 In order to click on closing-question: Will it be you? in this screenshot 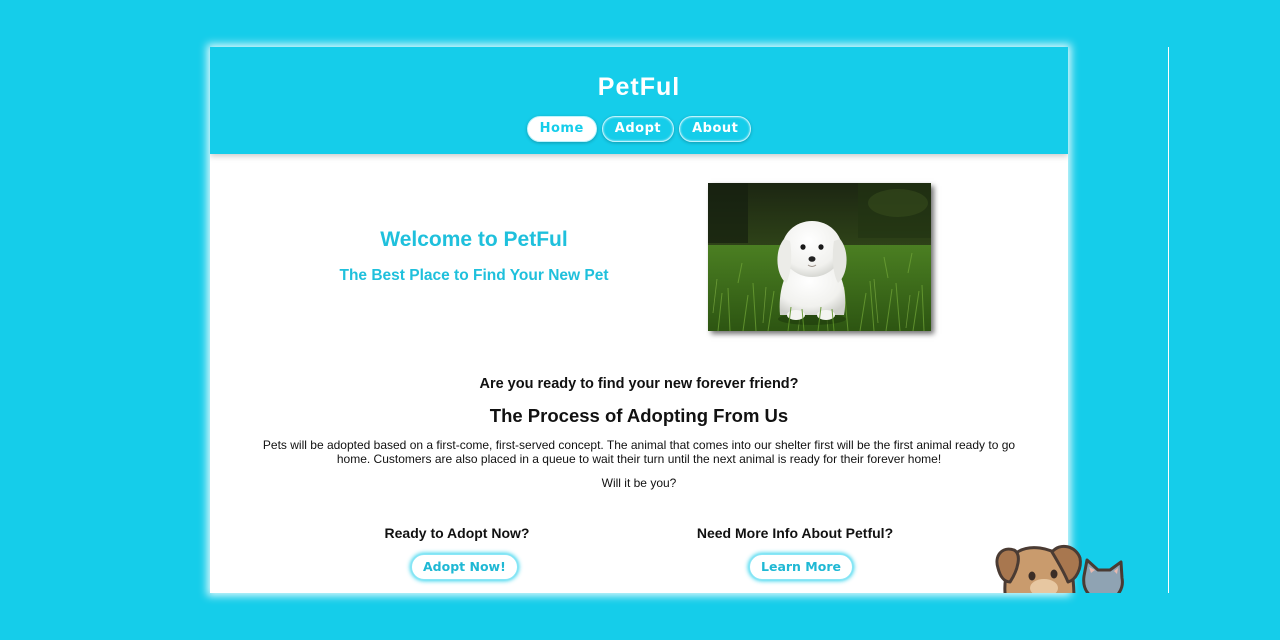, I will do `click(639, 483)`.